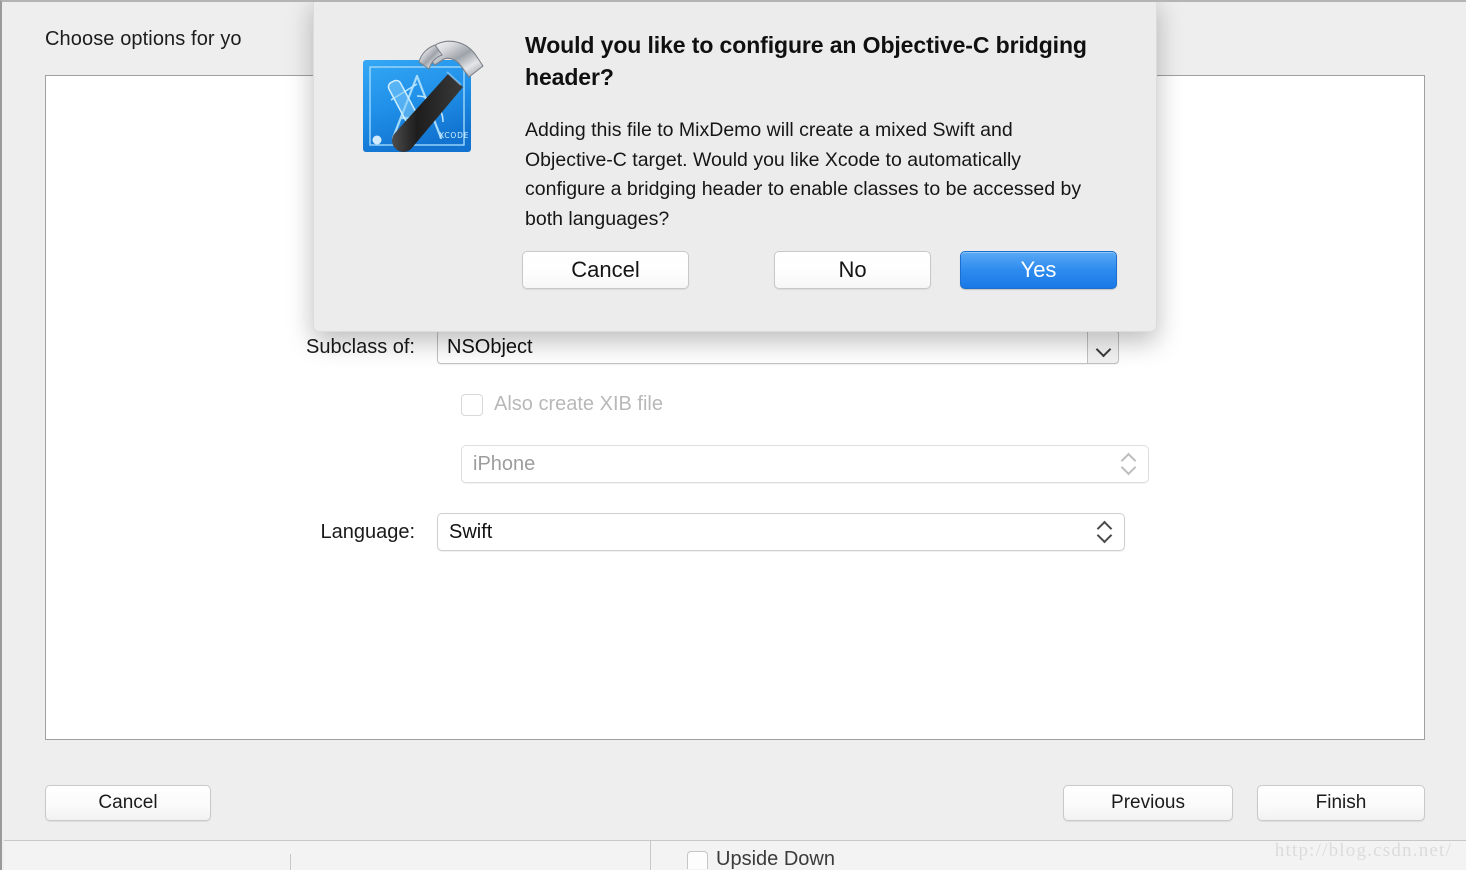 Image resolution: width=1466 pixels, height=870 pixels. Describe the element at coordinates (360, 346) in the screenshot. I see `subclass-label: Subclass of:` at that location.